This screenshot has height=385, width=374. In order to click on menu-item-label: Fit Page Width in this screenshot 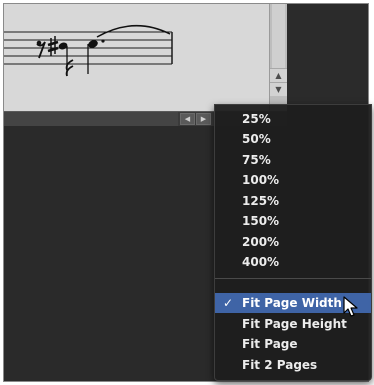, I will do `click(292, 303)`.